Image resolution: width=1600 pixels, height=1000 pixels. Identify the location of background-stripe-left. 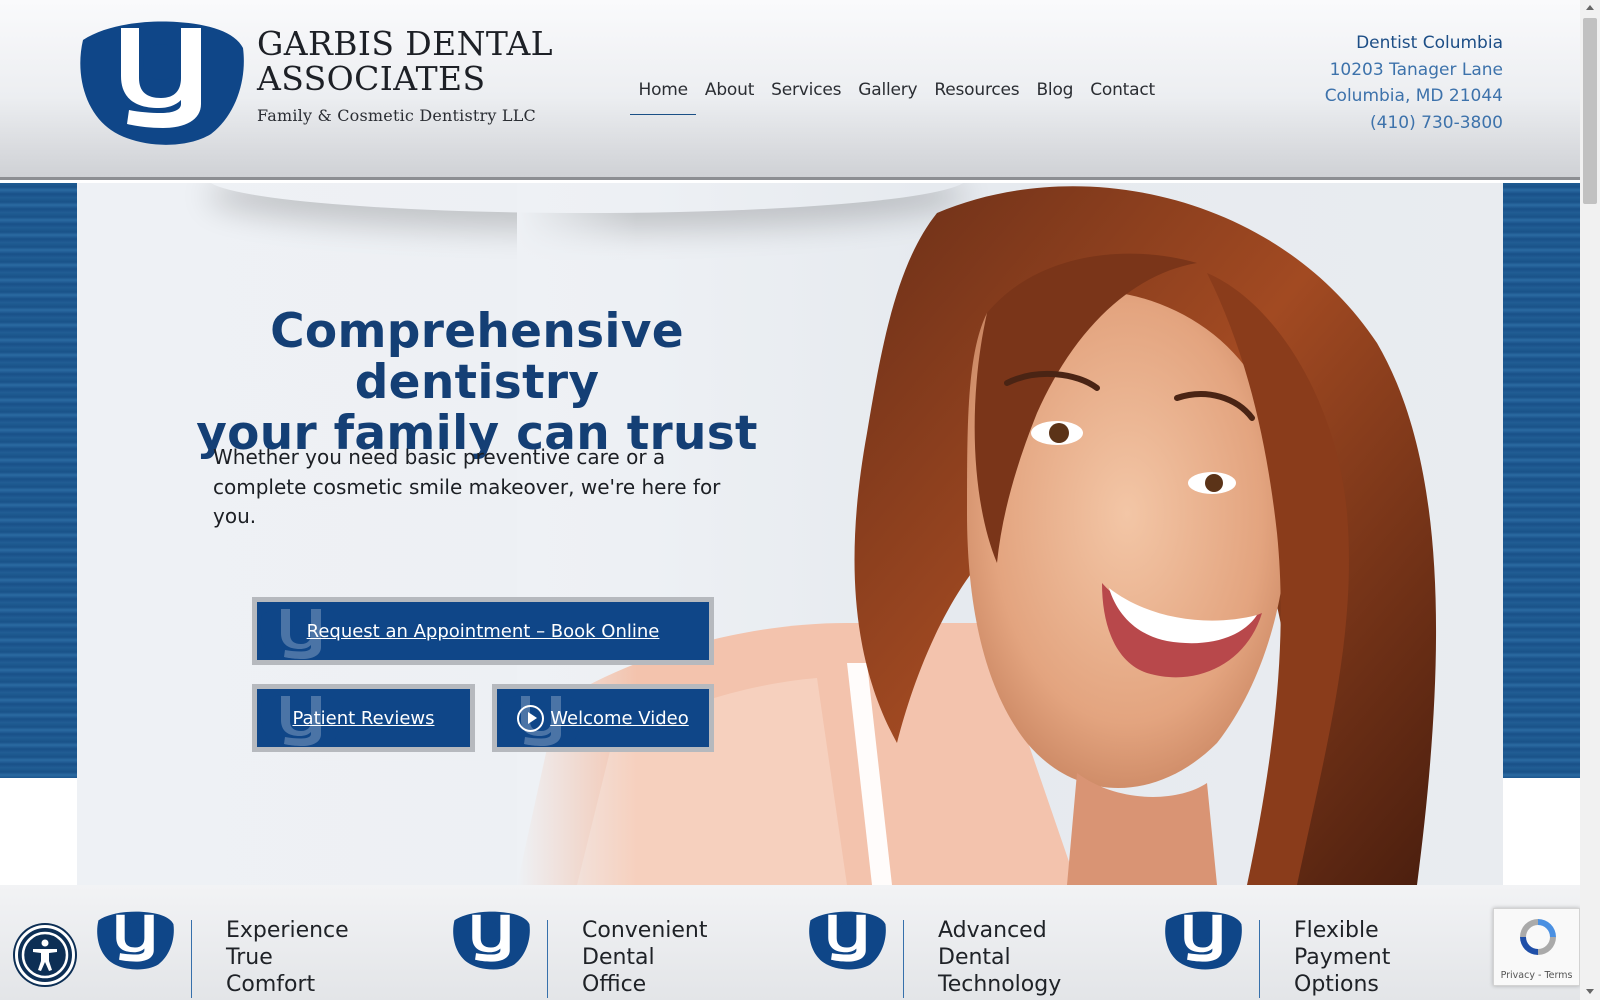
(38, 480).